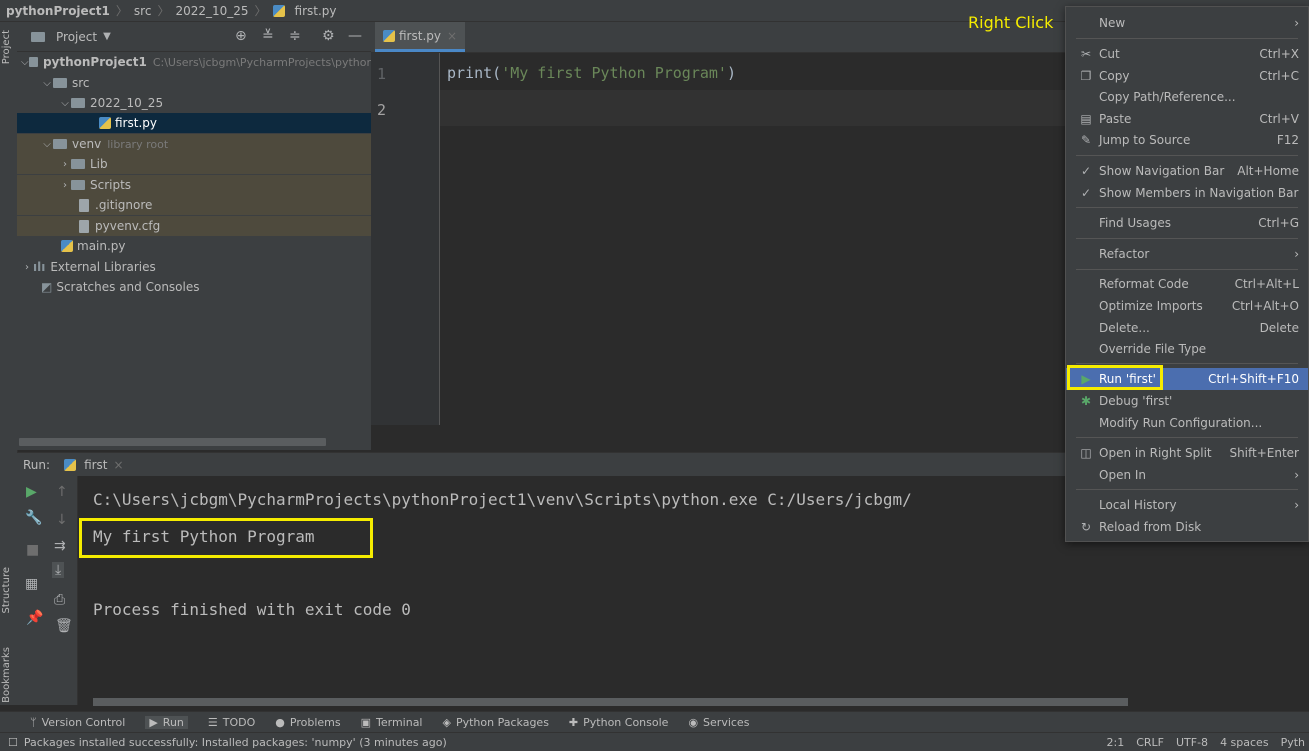 The width and height of the screenshot is (1309, 751). I want to click on menu-item-reformat-code: Reformat Code Ctrl+Alt+L, so click(1187, 284).